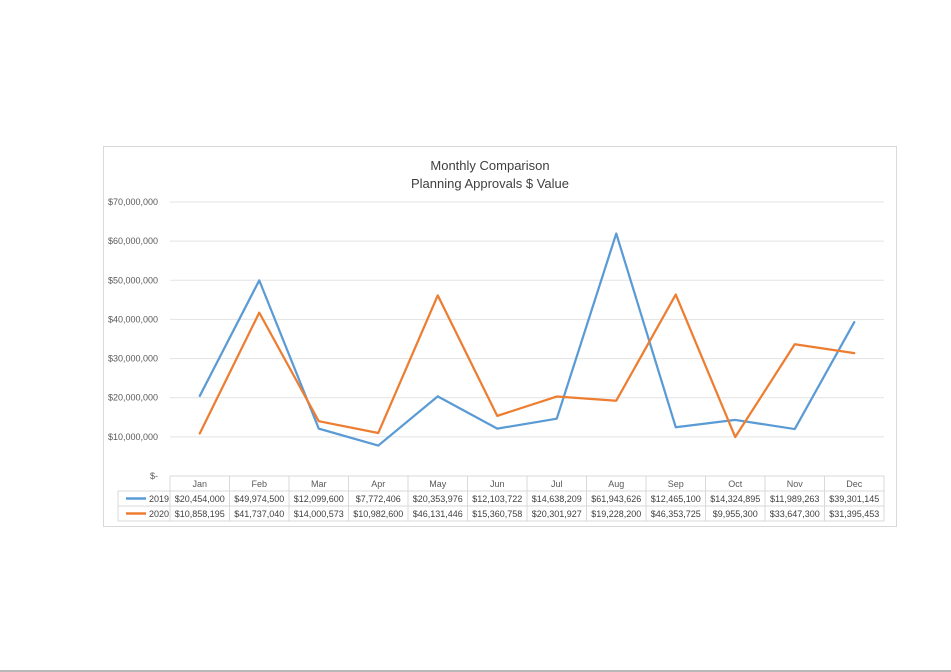 The height and width of the screenshot is (672, 951). Describe the element at coordinates (489, 165) in the screenshot. I see `chart-title: Monthly Comparison` at that location.